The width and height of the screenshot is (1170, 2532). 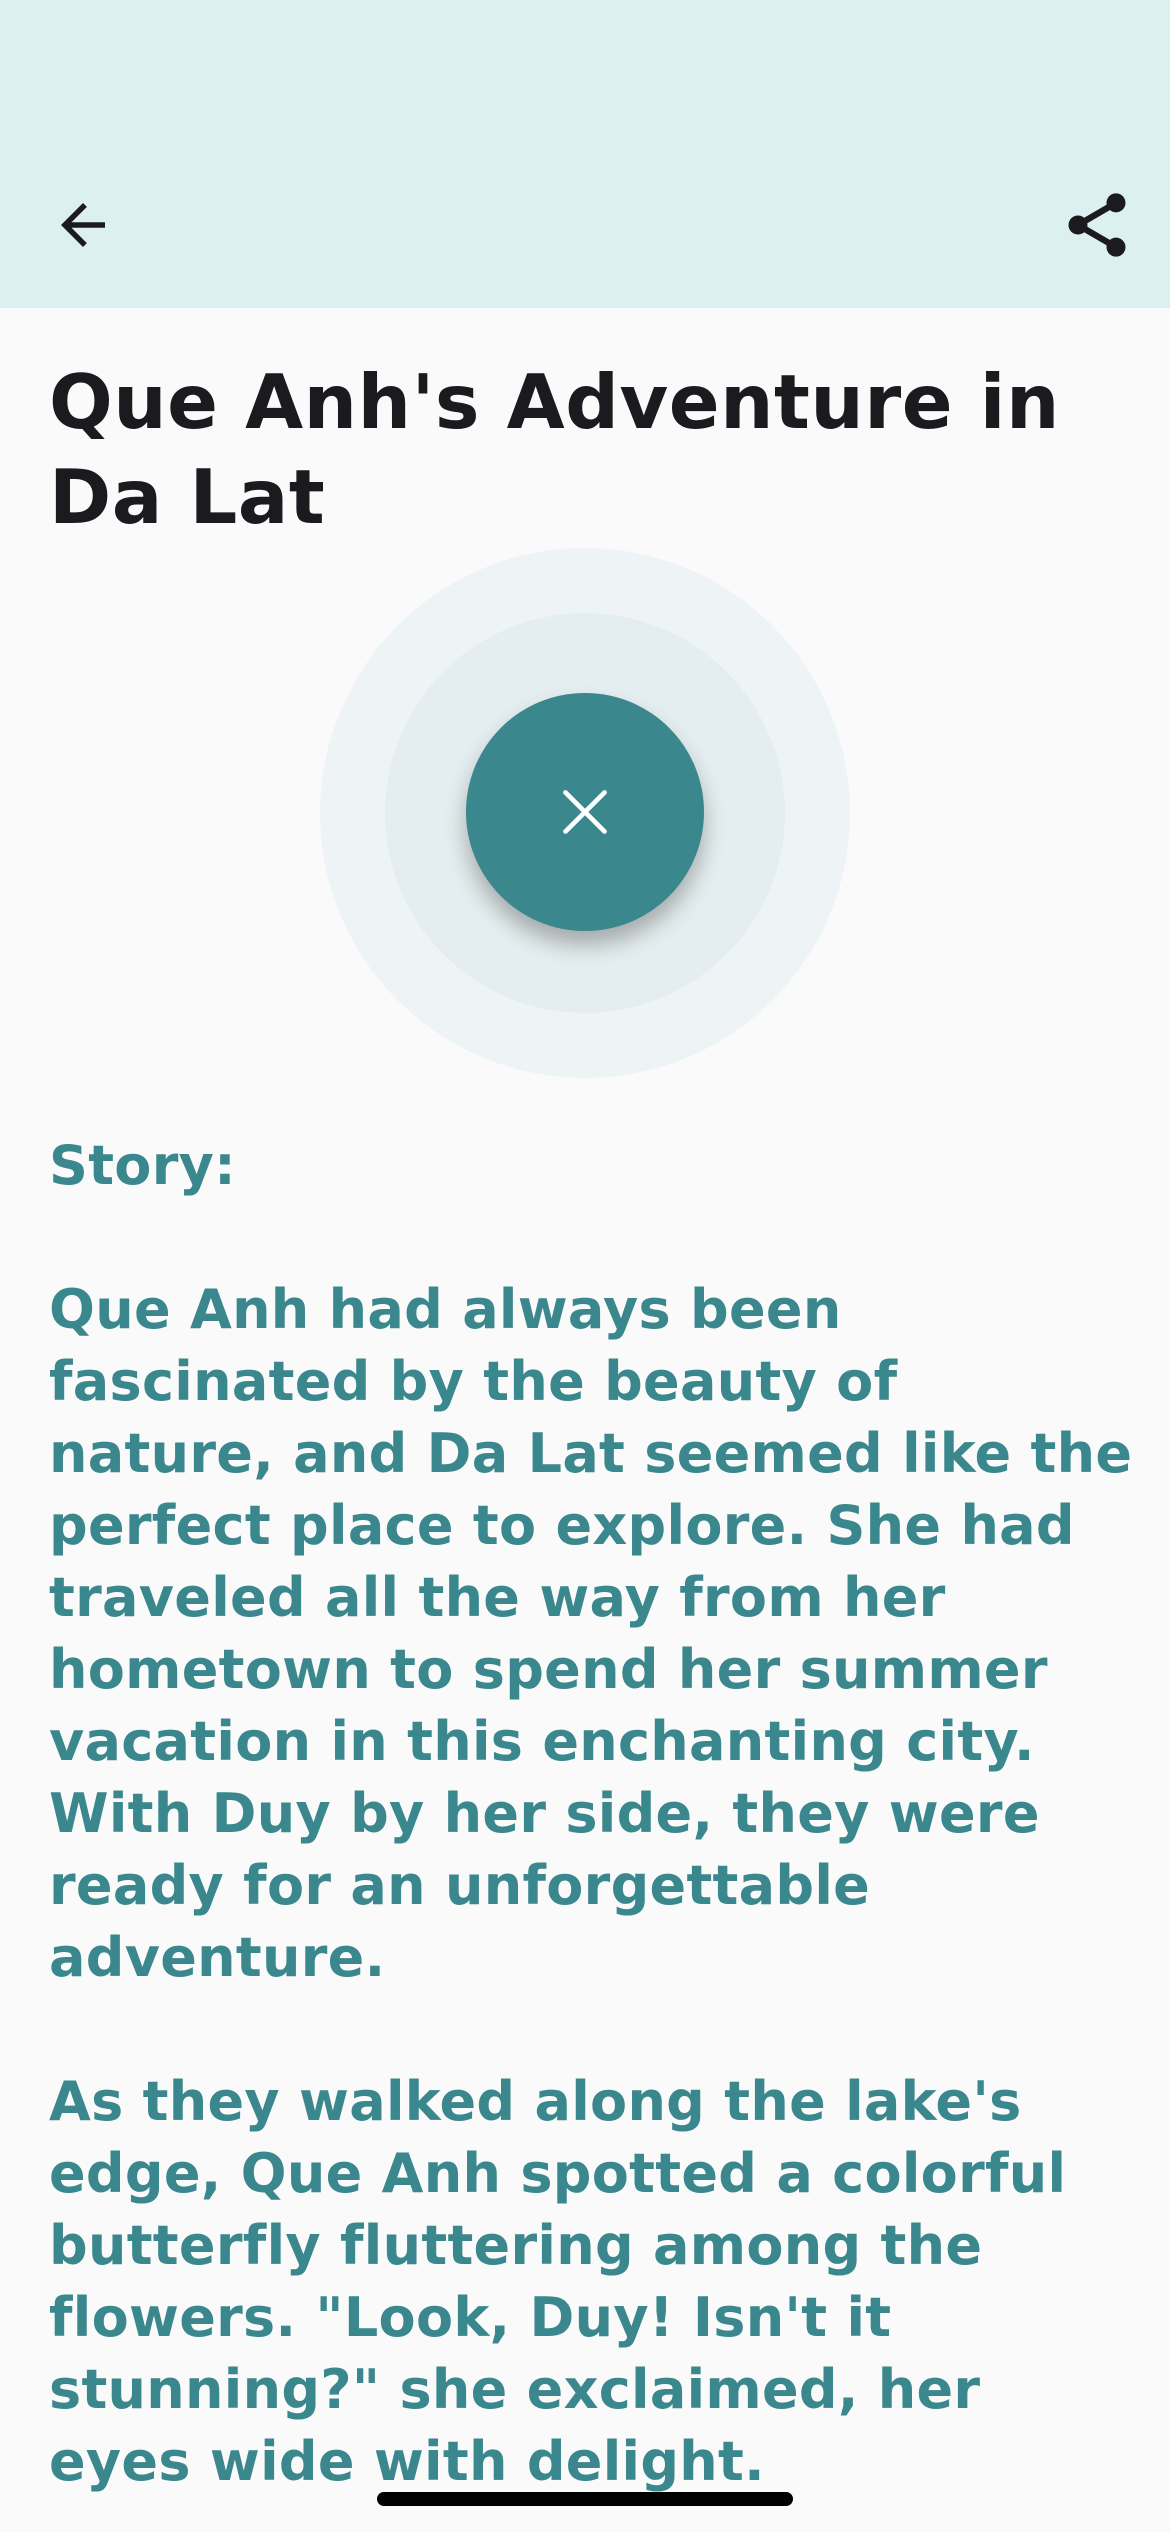 What do you see at coordinates (143, 1165) in the screenshot?
I see `story-label: Story:` at bounding box center [143, 1165].